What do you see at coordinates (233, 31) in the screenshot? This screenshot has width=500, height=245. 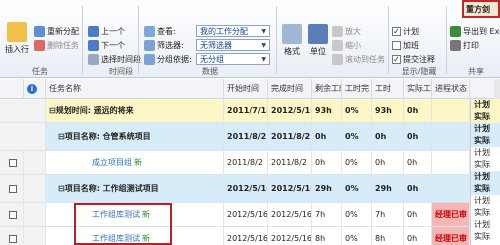 I see `view-dropdown: 我的工作分配 ▼` at bounding box center [233, 31].